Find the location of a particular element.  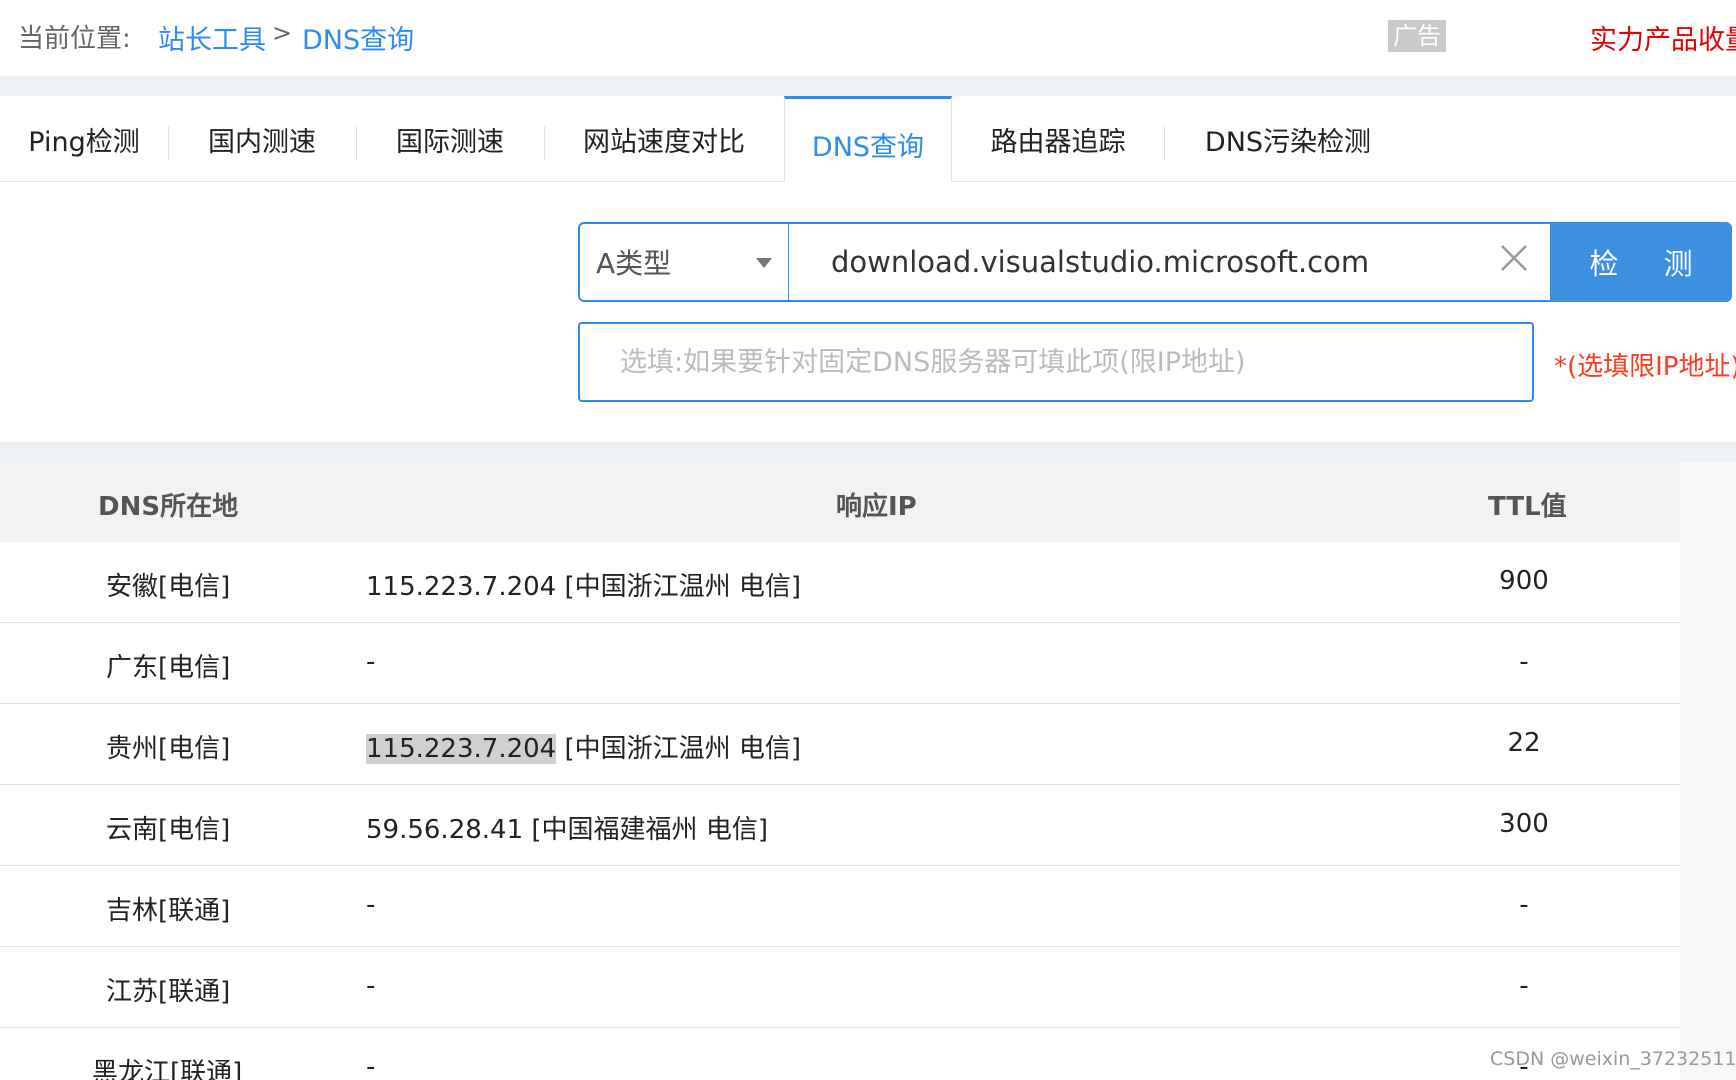

tab-dns-query: DNS查询 is located at coordinates (868, 139).